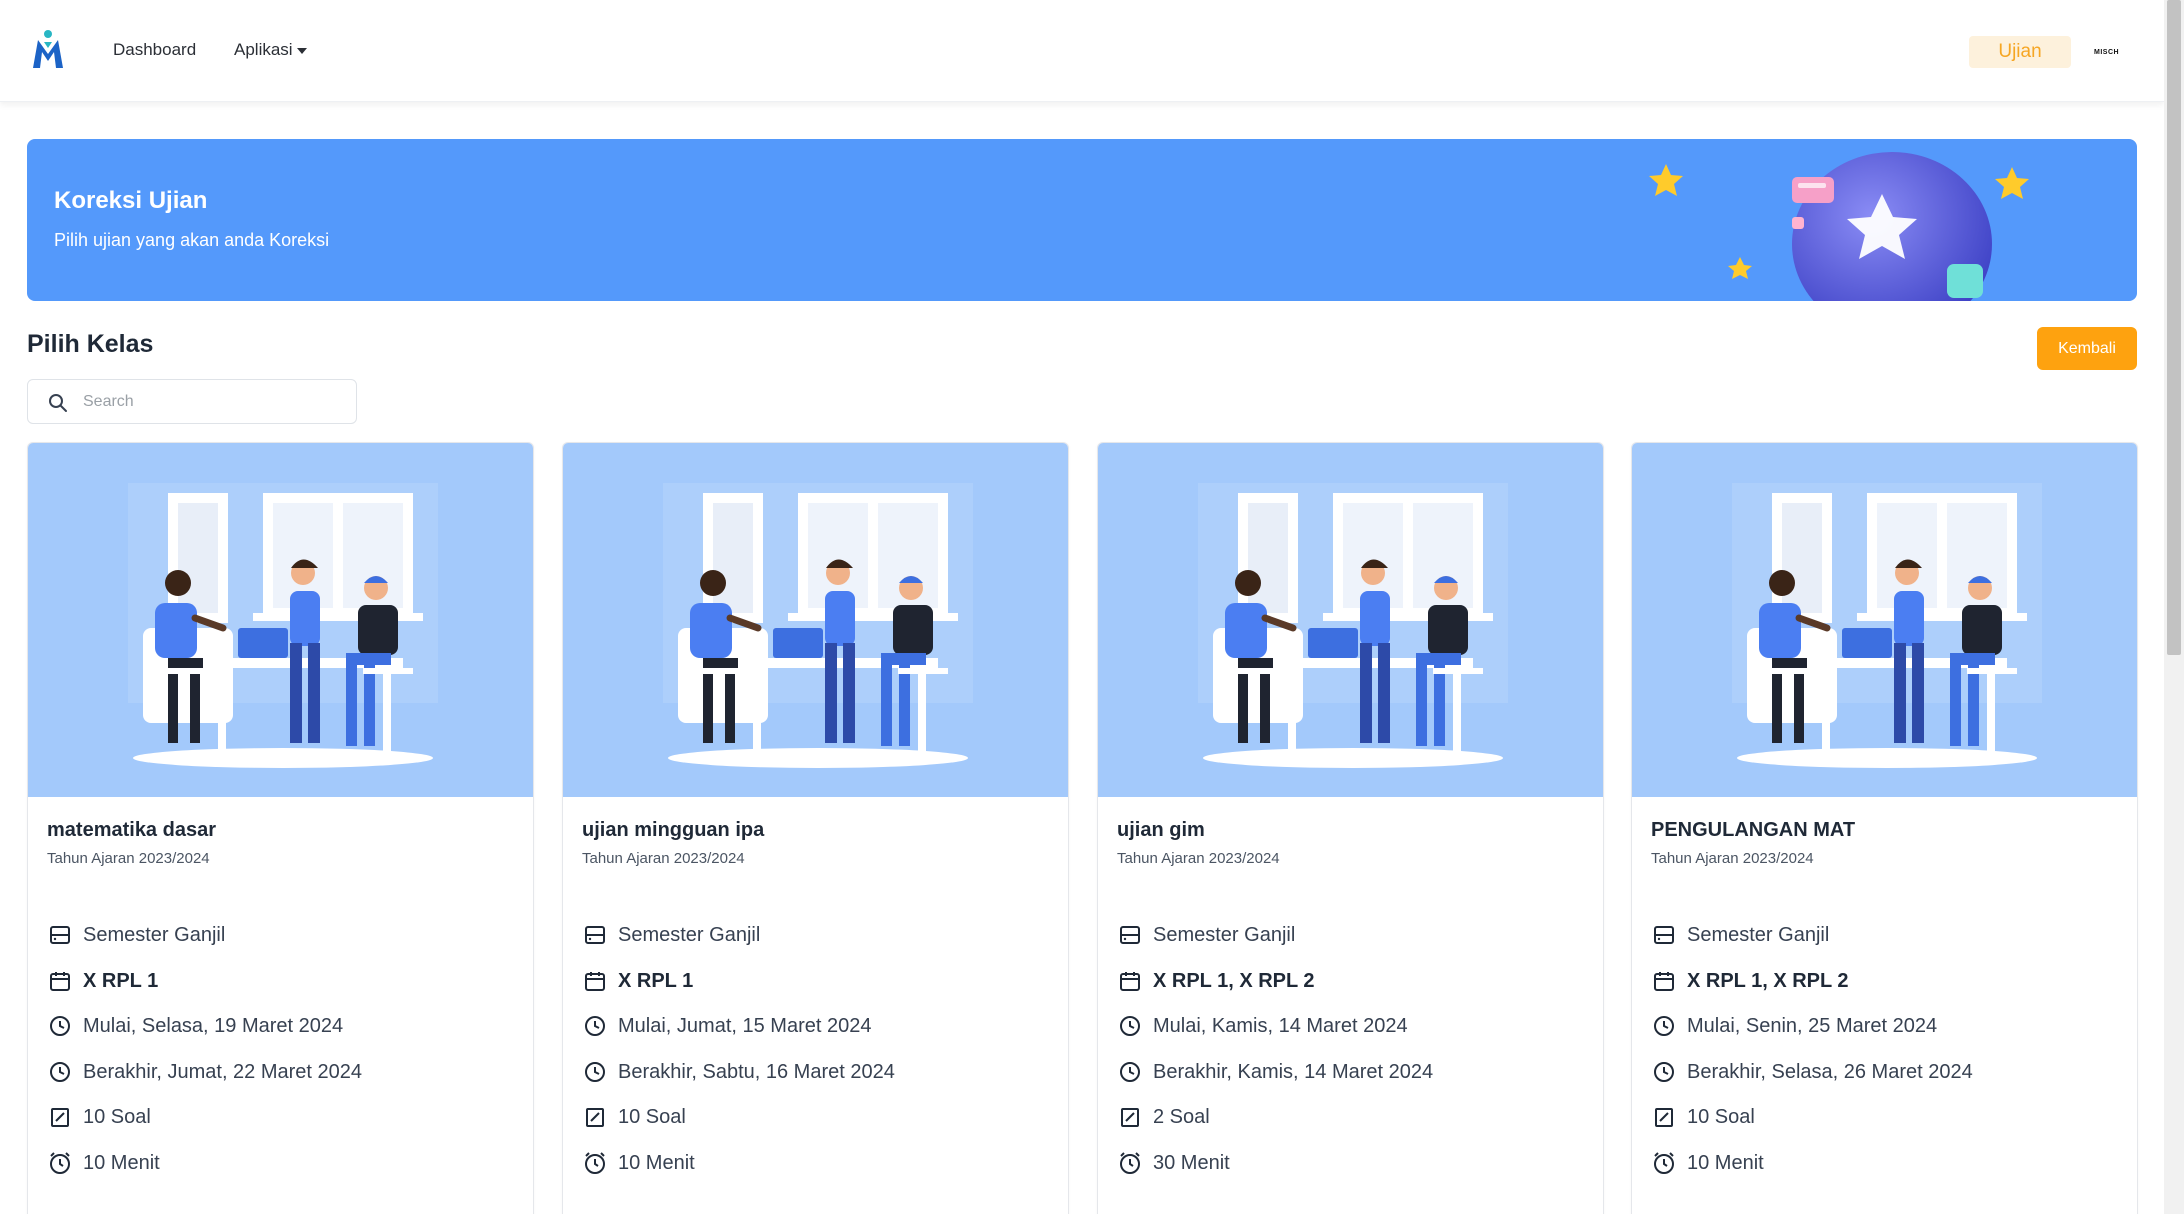 The image size is (2184, 1214). I want to click on end-row: Berakhir, Selasa, 26 Maret 2024, so click(1812, 1072).